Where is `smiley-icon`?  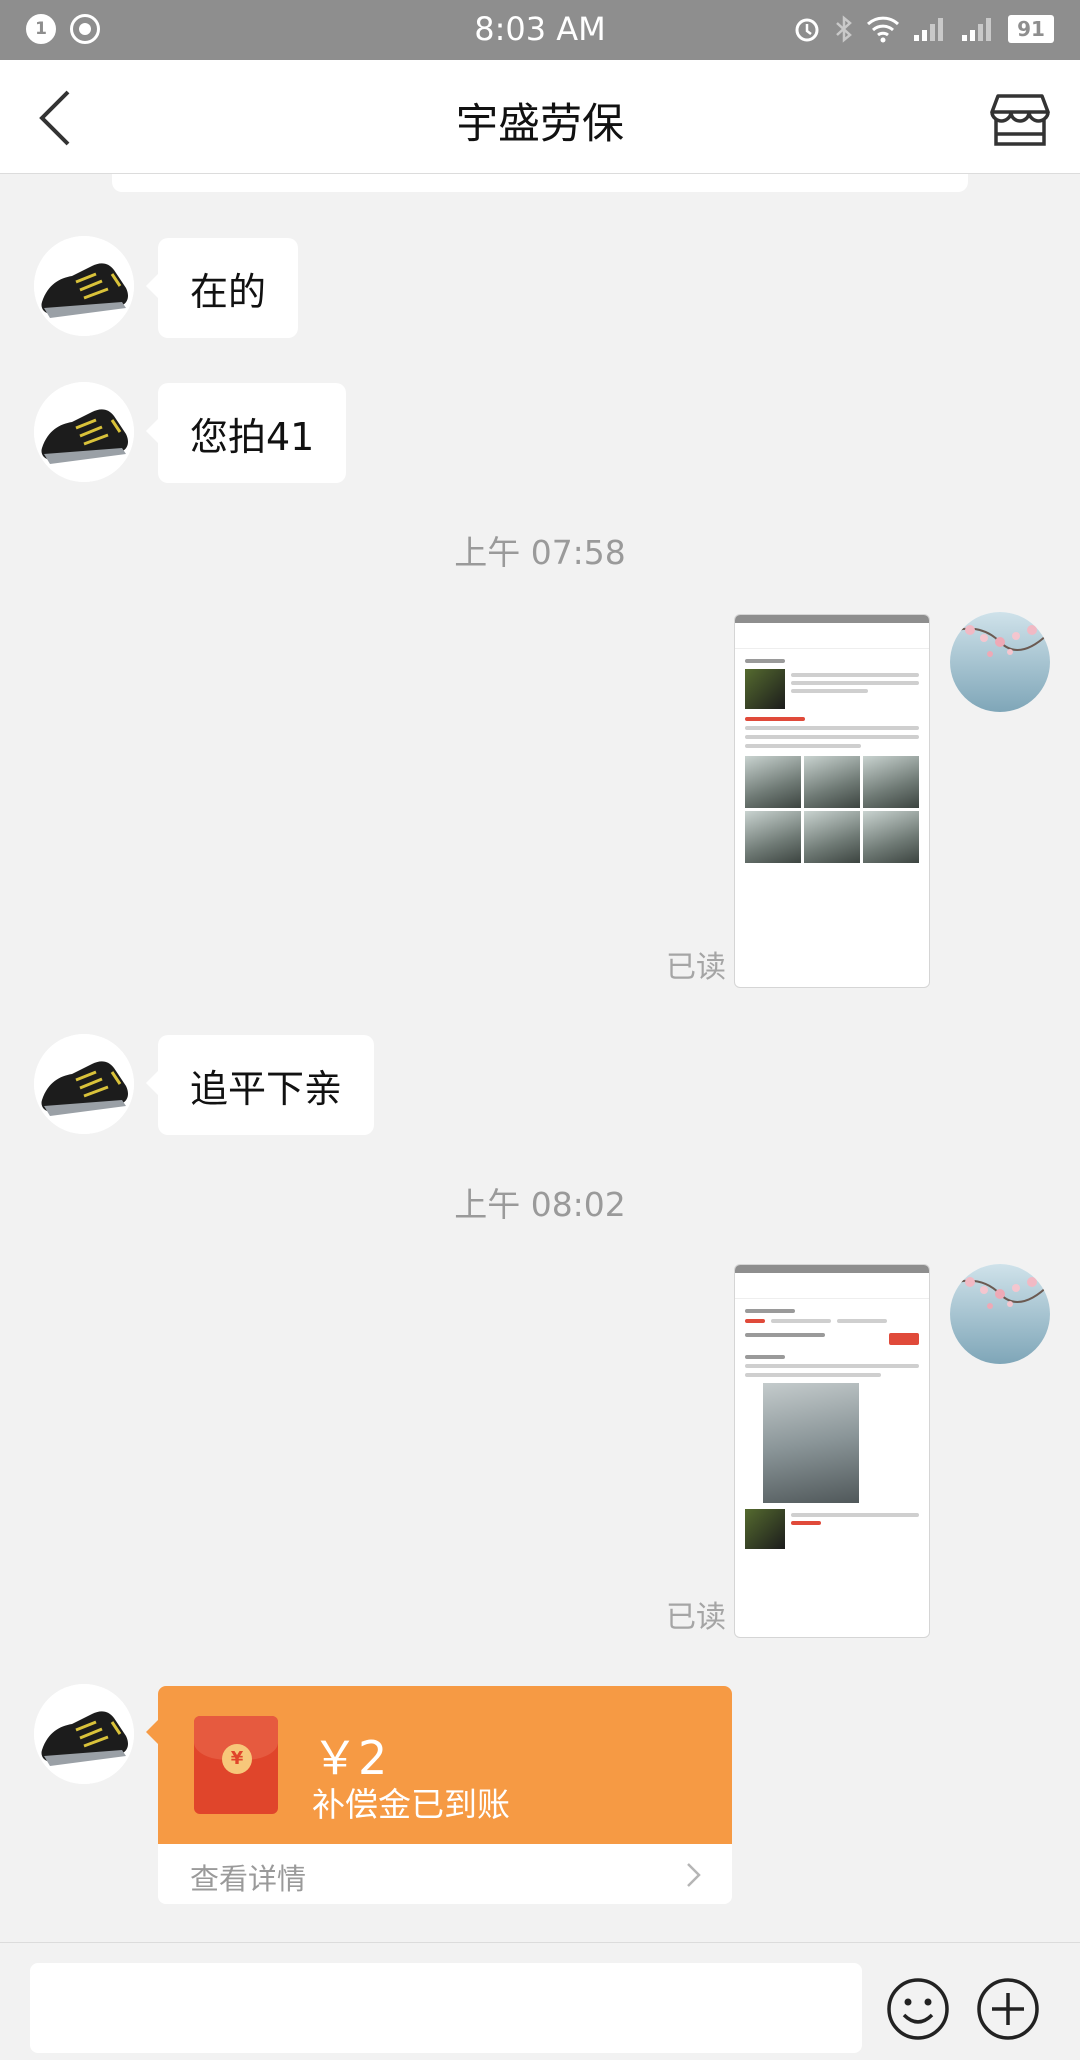 smiley-icon is located at coordinates (918, 2009).